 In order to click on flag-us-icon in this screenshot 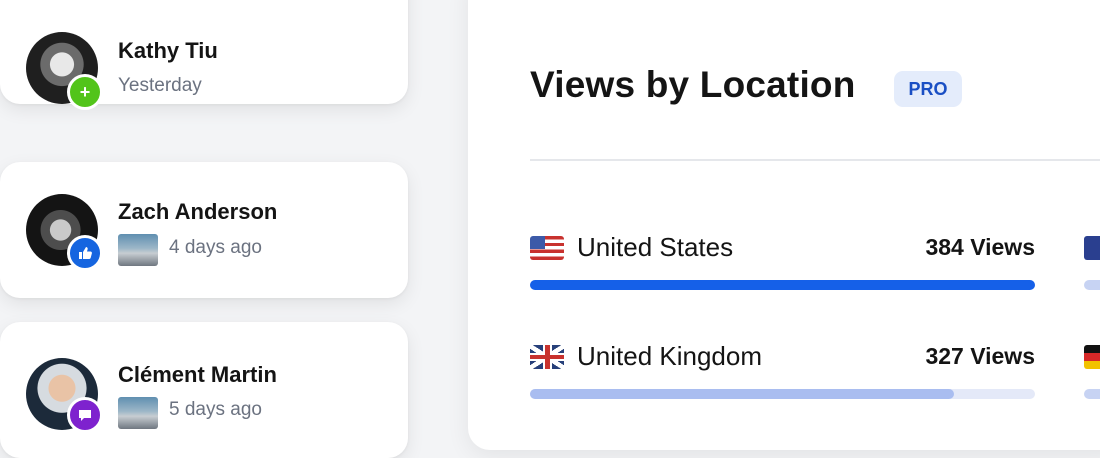, I will do `click(547, 248)`.